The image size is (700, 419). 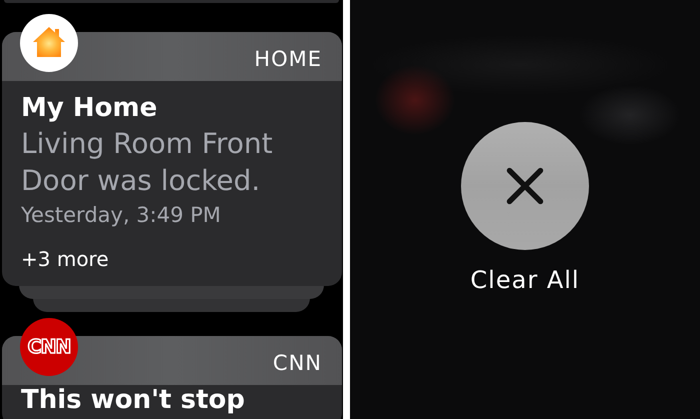 I want to click on more-link: +3 more, so click(x=172, y=259).